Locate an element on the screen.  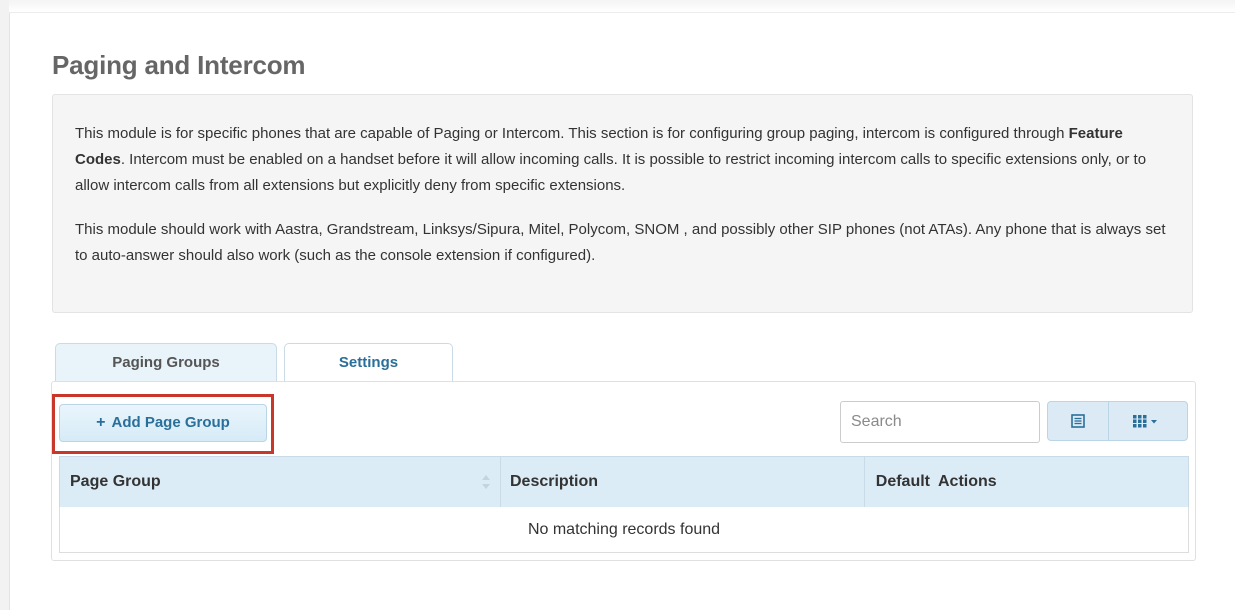
table-empty-row: No matching records found is located at coordinates (624, 530).